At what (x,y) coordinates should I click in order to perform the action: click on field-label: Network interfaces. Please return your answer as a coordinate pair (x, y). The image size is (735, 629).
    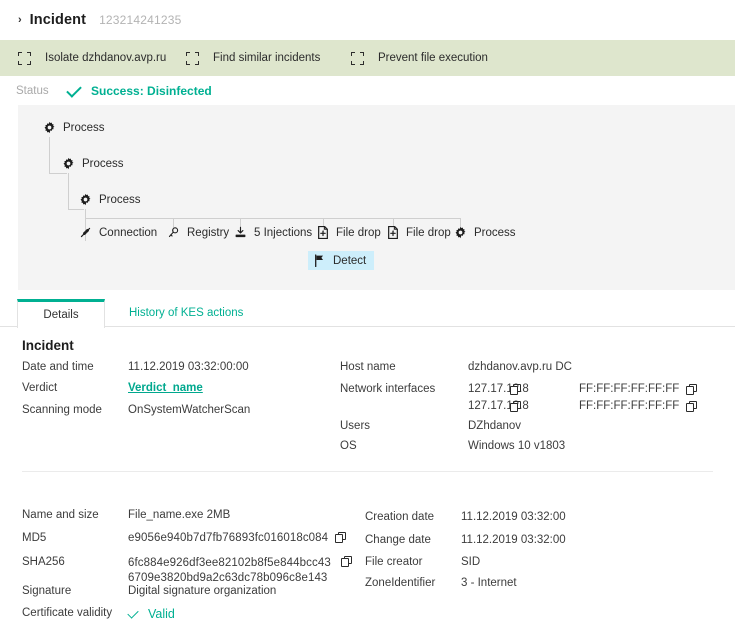
    Looking at the image, I should click on (388, 389).